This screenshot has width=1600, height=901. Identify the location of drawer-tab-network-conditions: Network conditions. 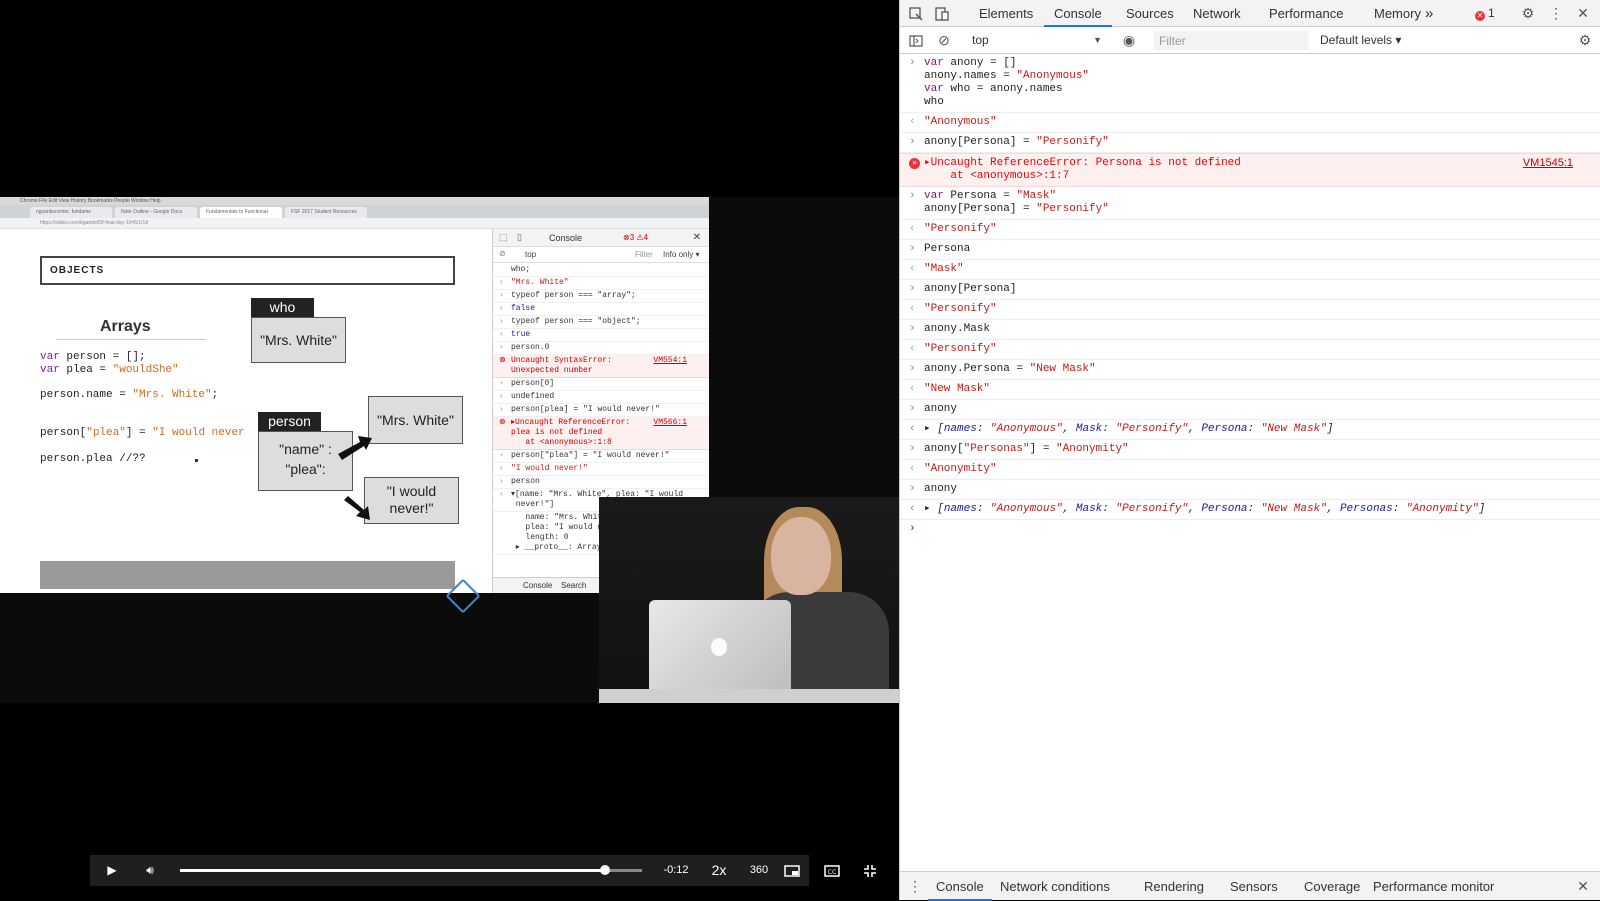
(1055, 886).